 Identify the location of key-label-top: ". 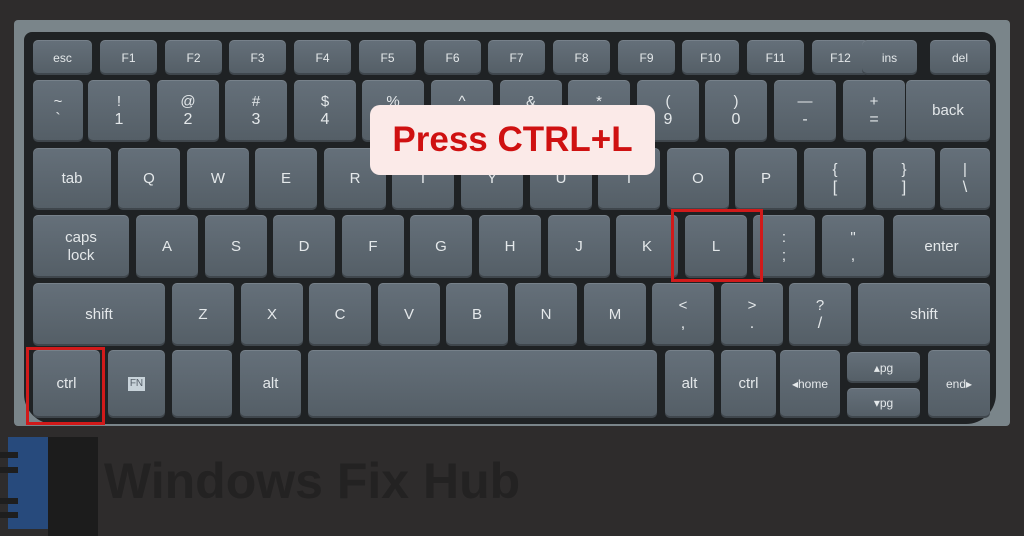
(853, 237).